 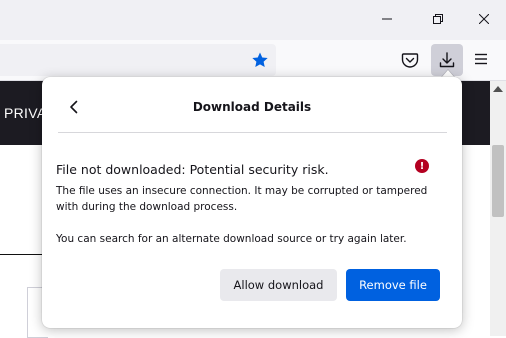 What do you see at coordinates (447, 60) in the screenshot?
I see `download-icon` at bounding box center [447, 60].